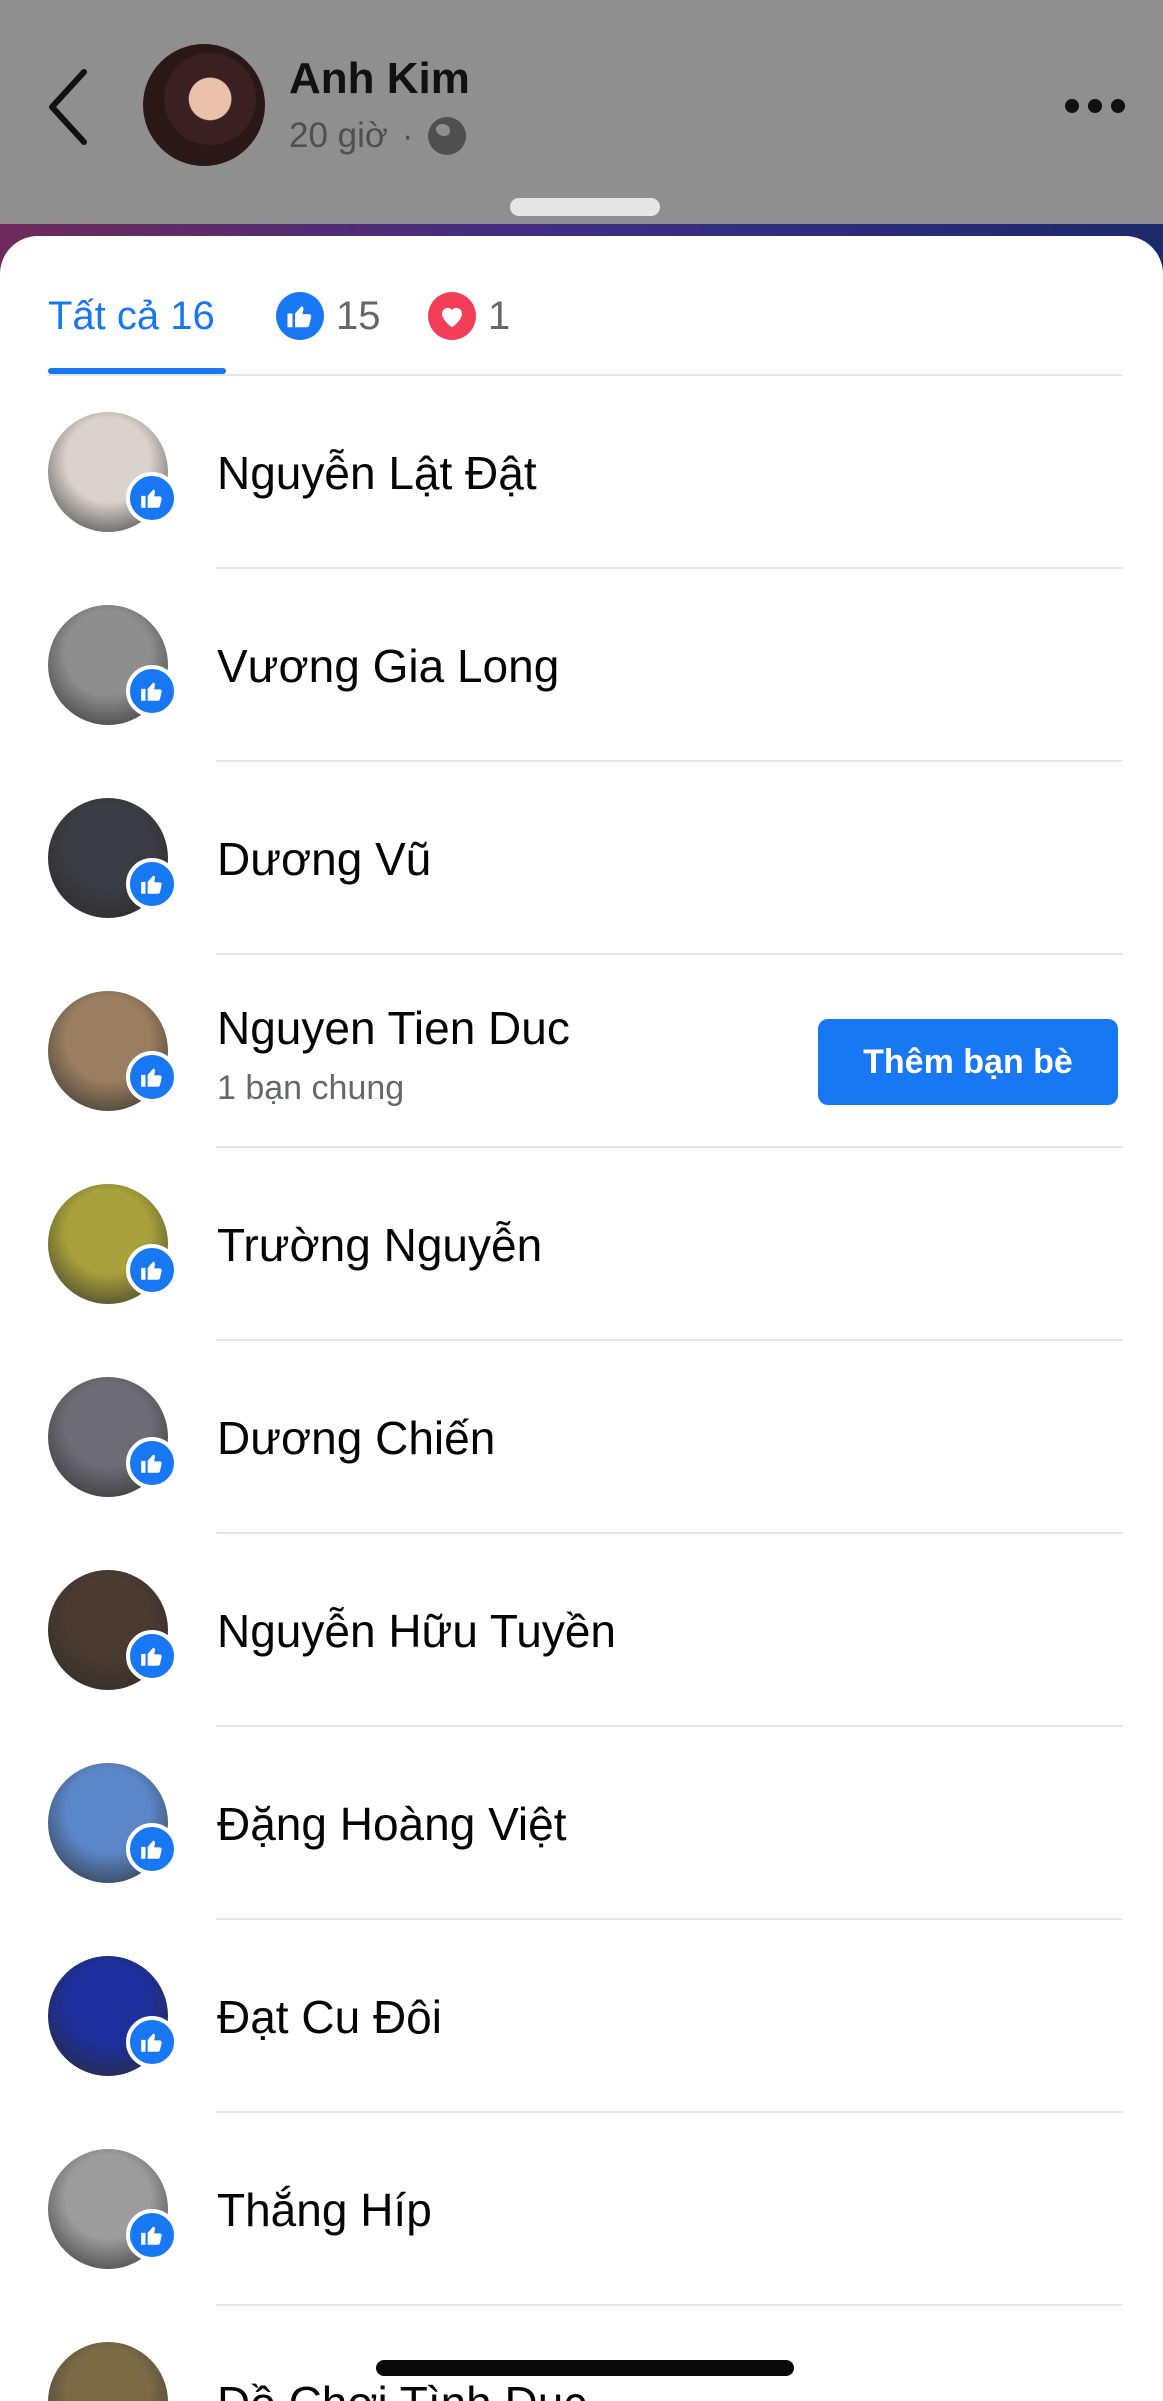 Image resolution: width=1163 pixels, height=2401 pixels. Describe the element at coordinates (585, 306) in the screenshot. I see `reaction-tabs: Tất cả 16 15 1` at that location.